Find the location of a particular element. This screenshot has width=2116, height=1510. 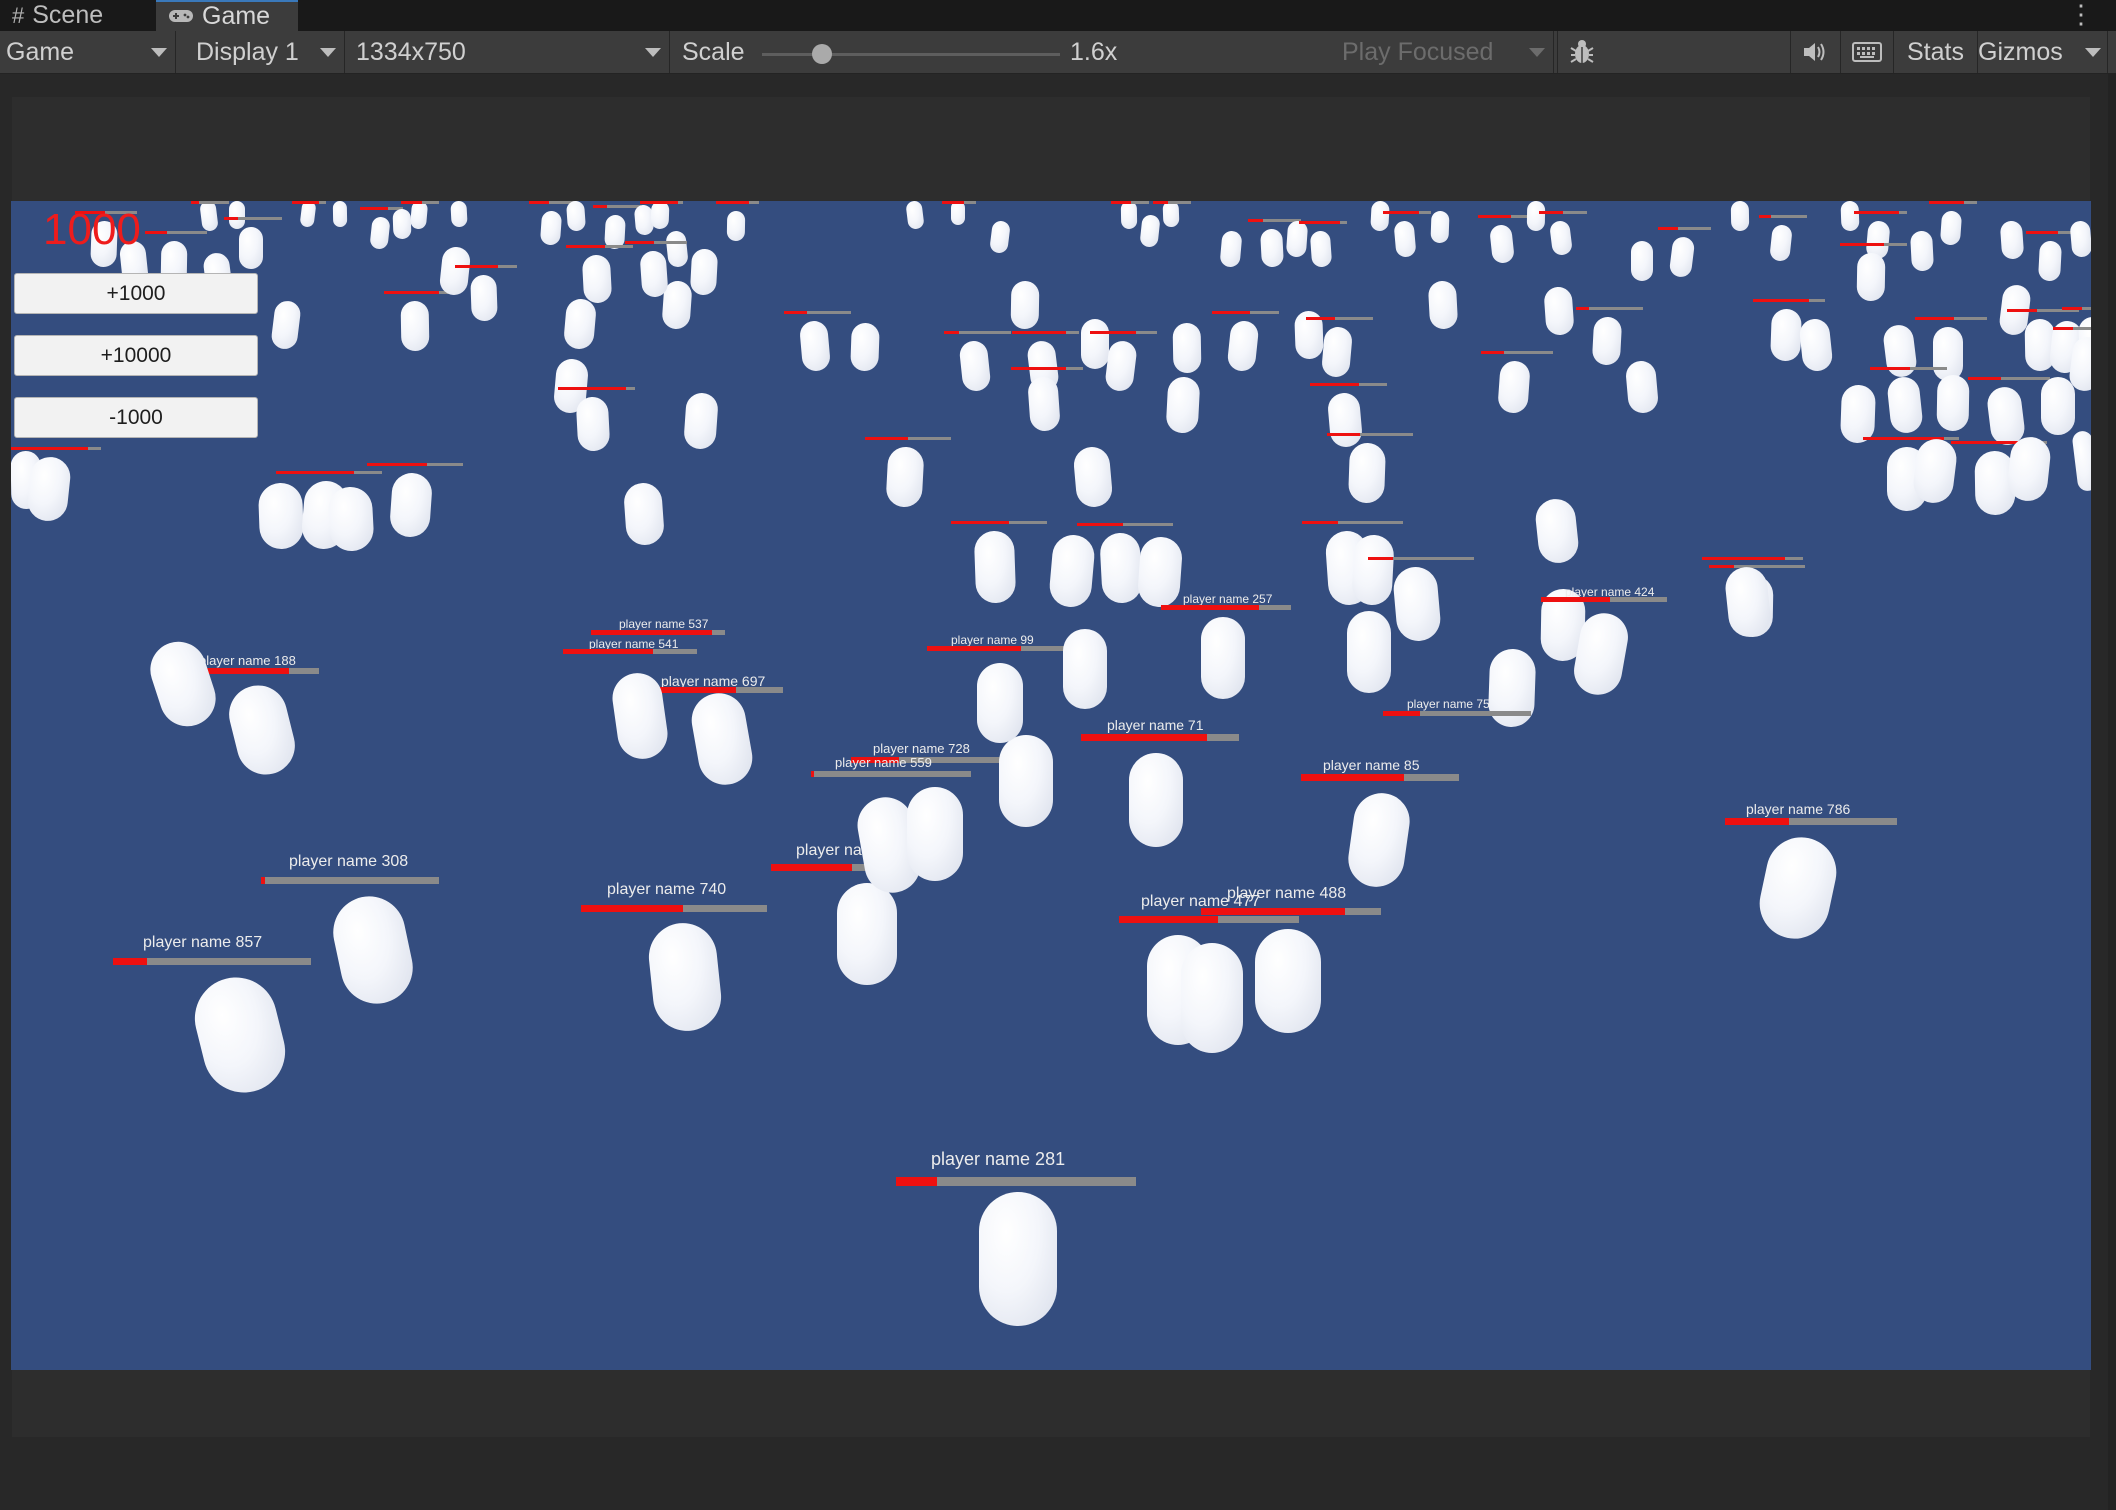

gizmos-dropdown: Gizmos is located at coordinates (2042, 52).